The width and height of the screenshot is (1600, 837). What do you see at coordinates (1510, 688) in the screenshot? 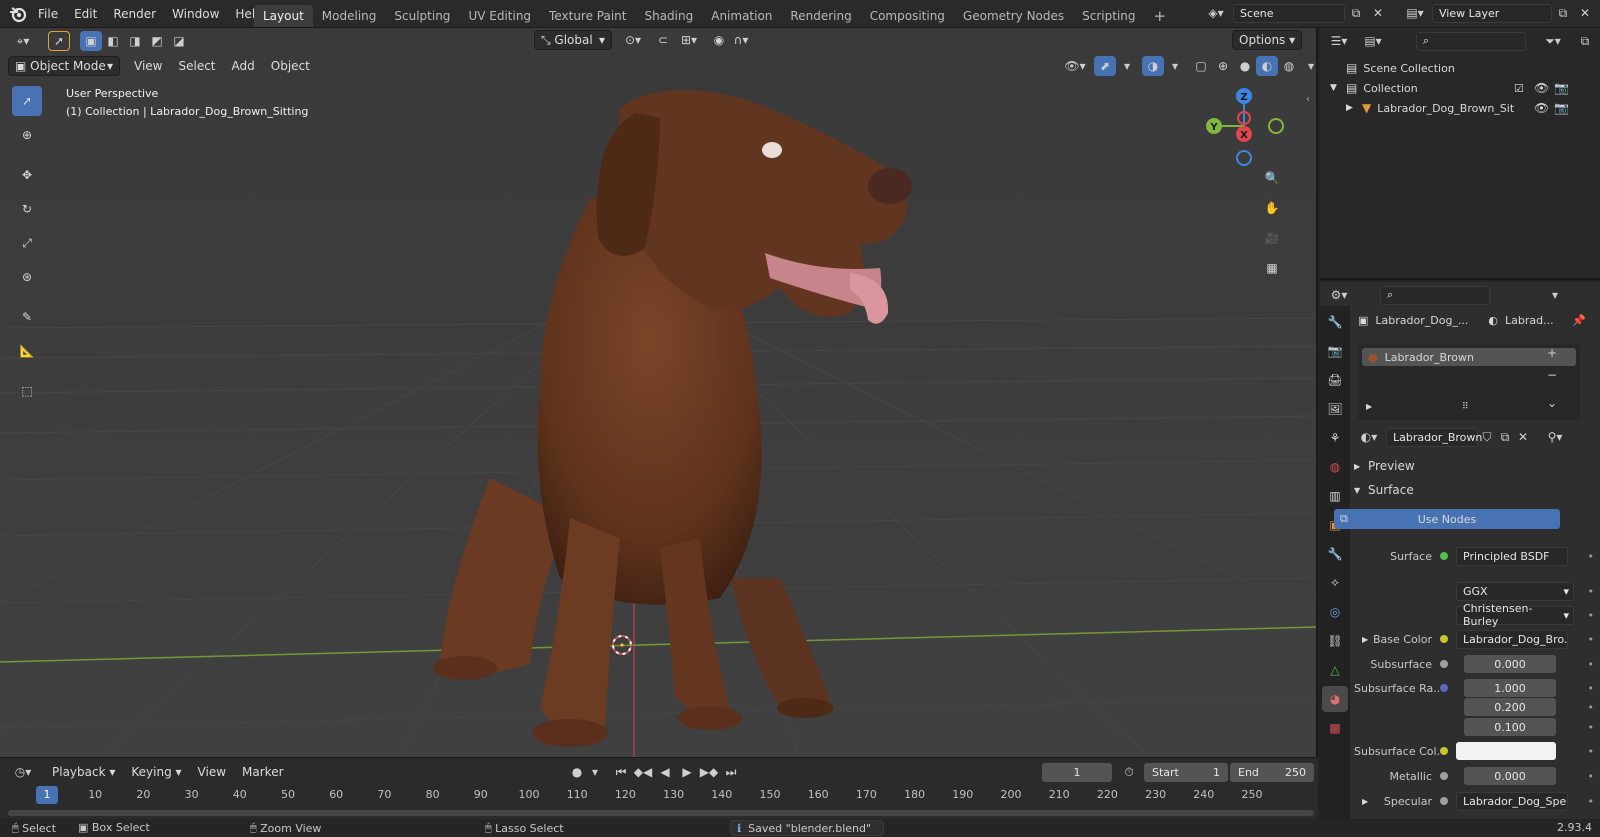
I see `numeric-field: 1.000` at bounding box center [1510, 688].